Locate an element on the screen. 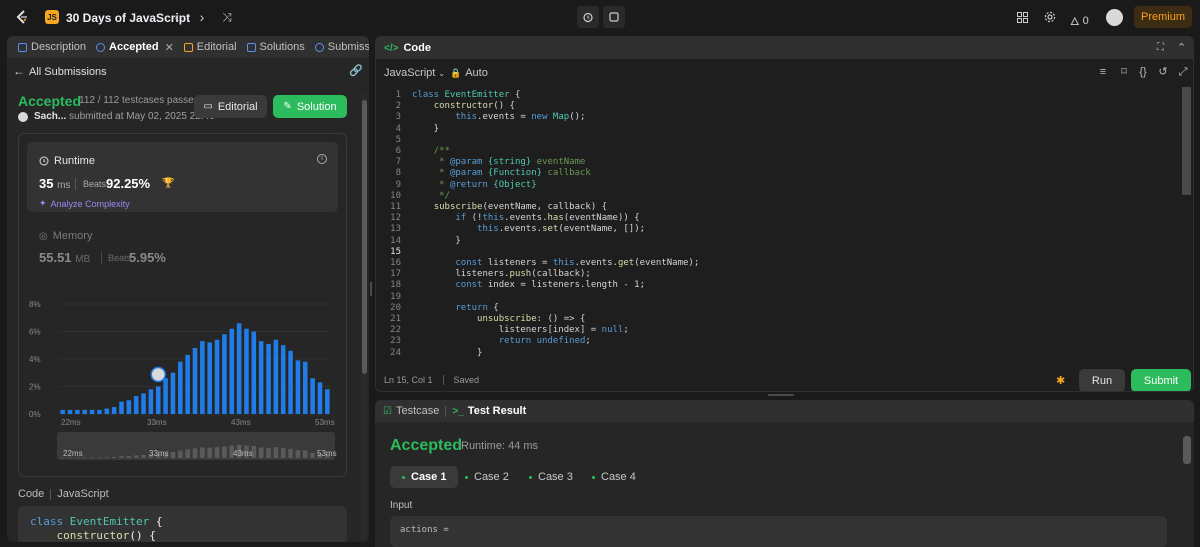 This screenshot has height=547, width=1200. line-number: 19 is located at coordinates (395, 296).